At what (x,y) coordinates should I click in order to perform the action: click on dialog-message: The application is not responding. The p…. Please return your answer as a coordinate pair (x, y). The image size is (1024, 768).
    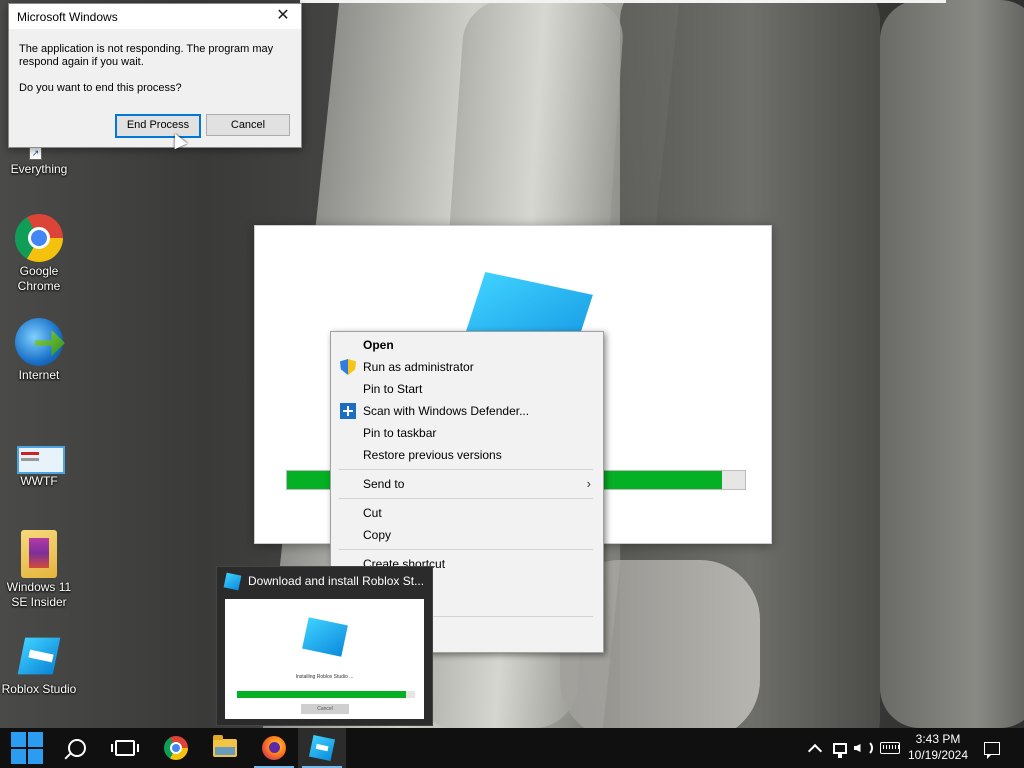
    Looking at the image, I should click on (146, 55).